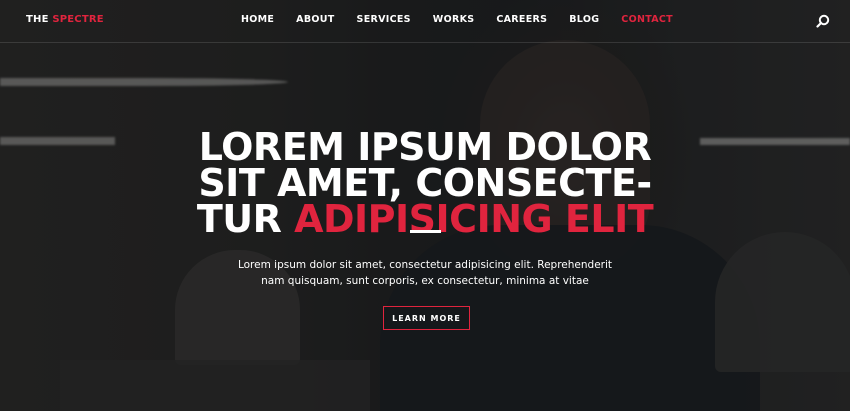 The height and width of the screenshot is (411, 850). I want to click on nav-item-blog: BLOG, so click(584, 19).